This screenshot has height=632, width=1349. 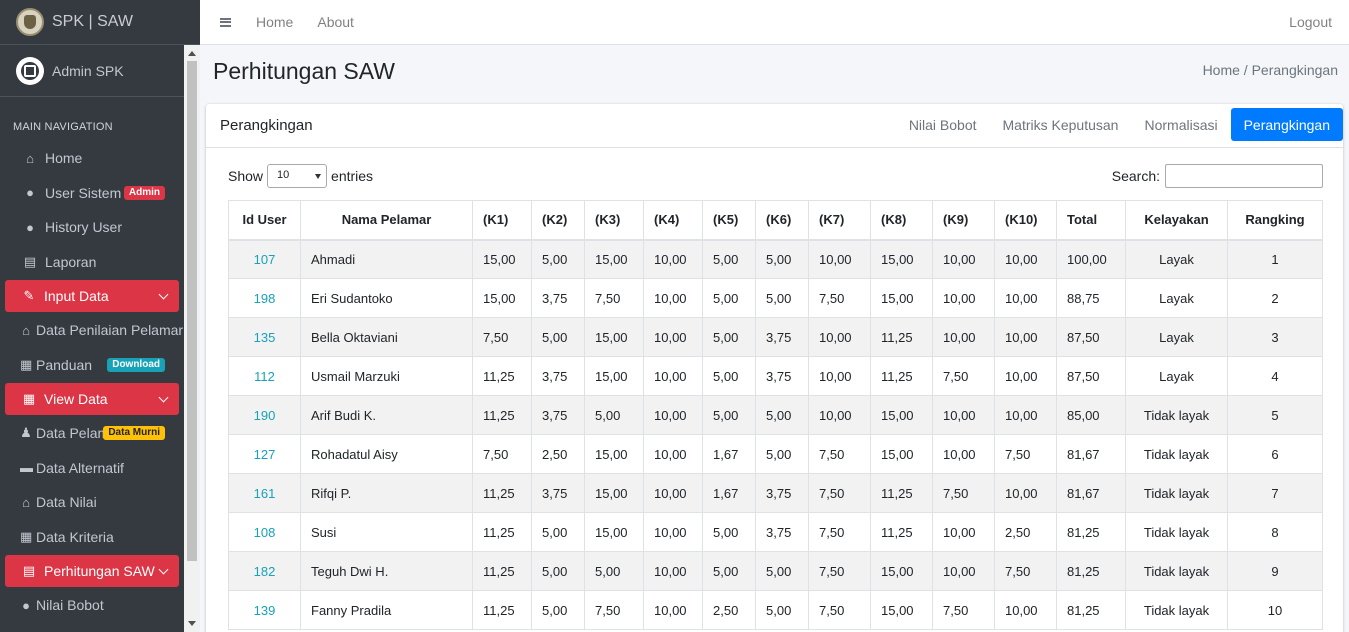 What do you see at coordinates (274, 22) in the screenshot?
I see `nav-home-link: Home` at bounding box center [274, 22].